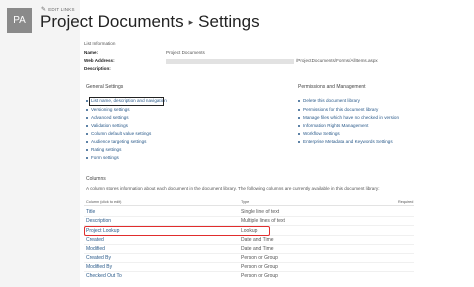  What do you see at coordinates (102, 158) in the screenshot?
I see `general-settings-item: Form settings` at bounding box center [102, 158].